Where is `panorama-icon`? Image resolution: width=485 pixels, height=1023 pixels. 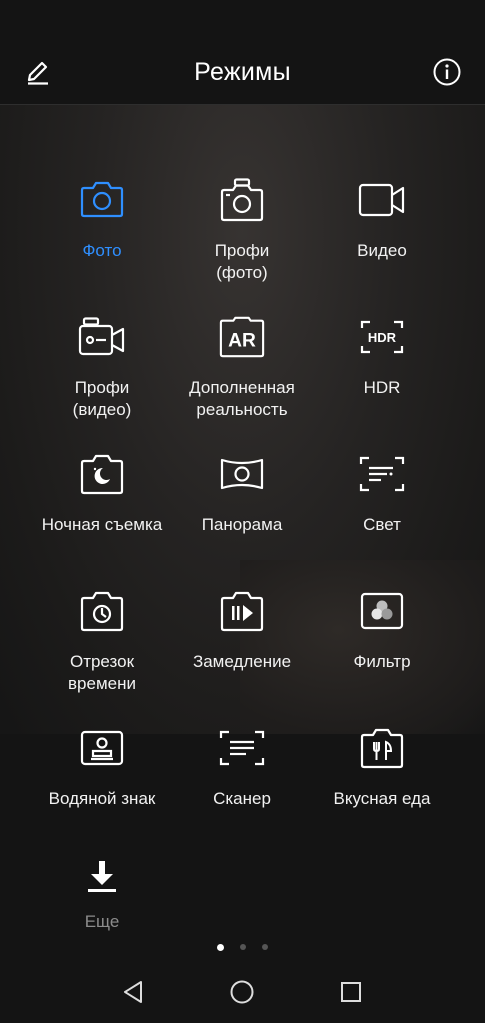 panorama-icon is located at coordinates (242, 474).